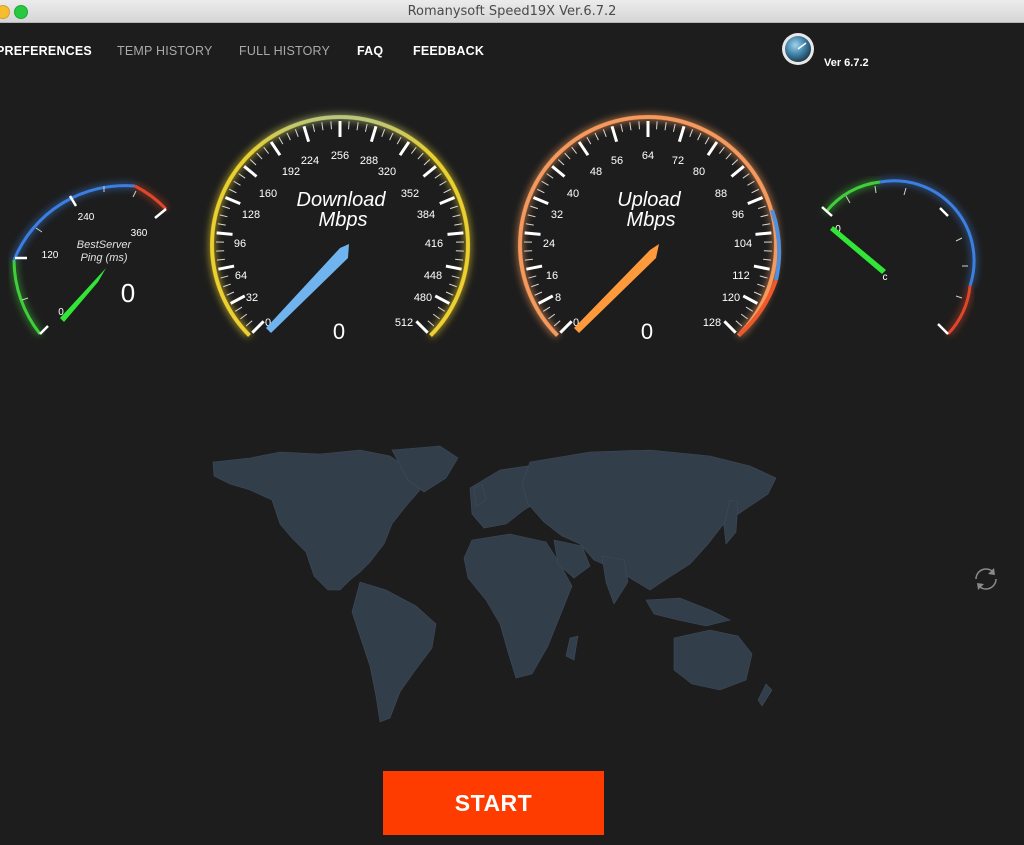 This screenshot has height=845, width=1024. What do you see at coordinates (765, 695) in the screenshot?
I see `new-zealand` at bounding box center [765, 695].